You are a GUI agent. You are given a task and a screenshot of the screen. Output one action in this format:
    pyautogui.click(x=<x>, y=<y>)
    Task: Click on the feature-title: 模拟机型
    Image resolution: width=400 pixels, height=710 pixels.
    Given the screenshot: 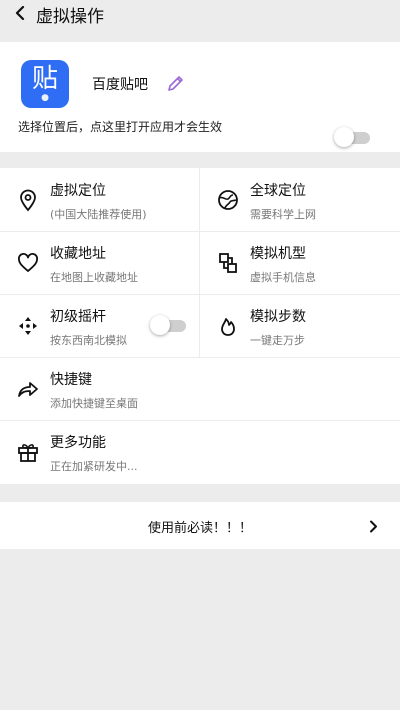 What is the action you would take?
    pyautogui.click(x=278, y=254)
    